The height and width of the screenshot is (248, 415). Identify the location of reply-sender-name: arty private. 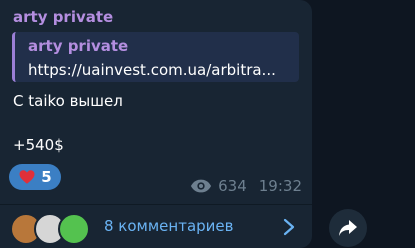
(78, 46).